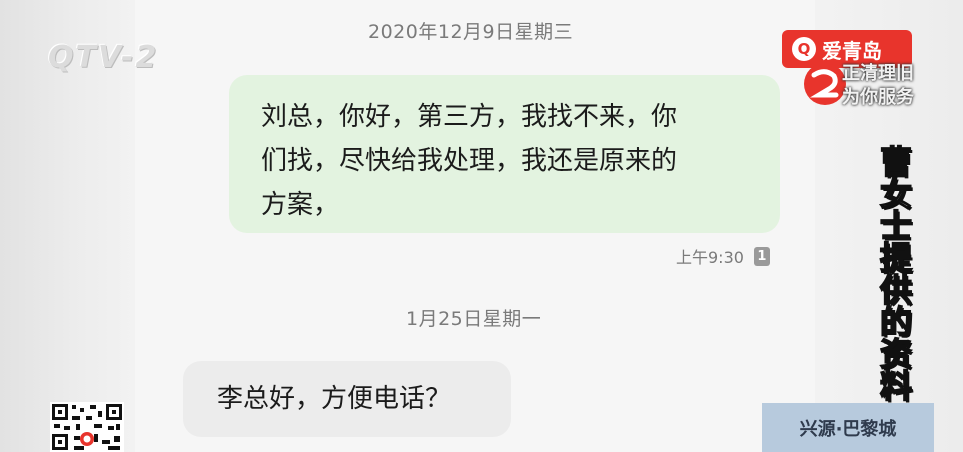  I want to click on message-meta: 上午9:30 1, so click(723, 256).